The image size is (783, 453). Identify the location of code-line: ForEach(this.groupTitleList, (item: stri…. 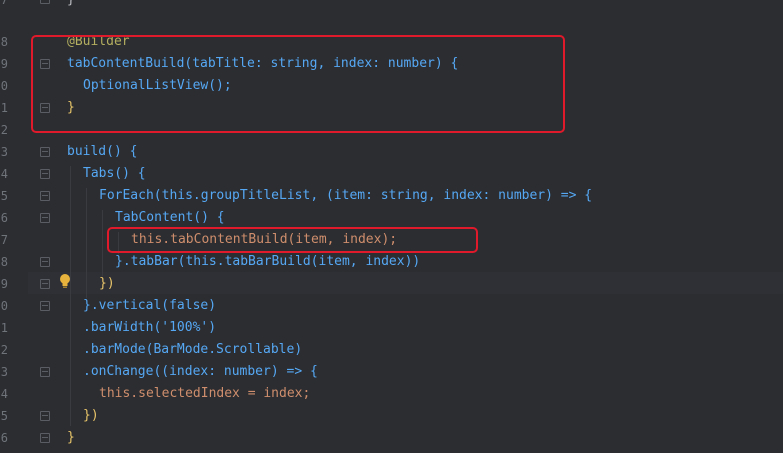
(345, 196).